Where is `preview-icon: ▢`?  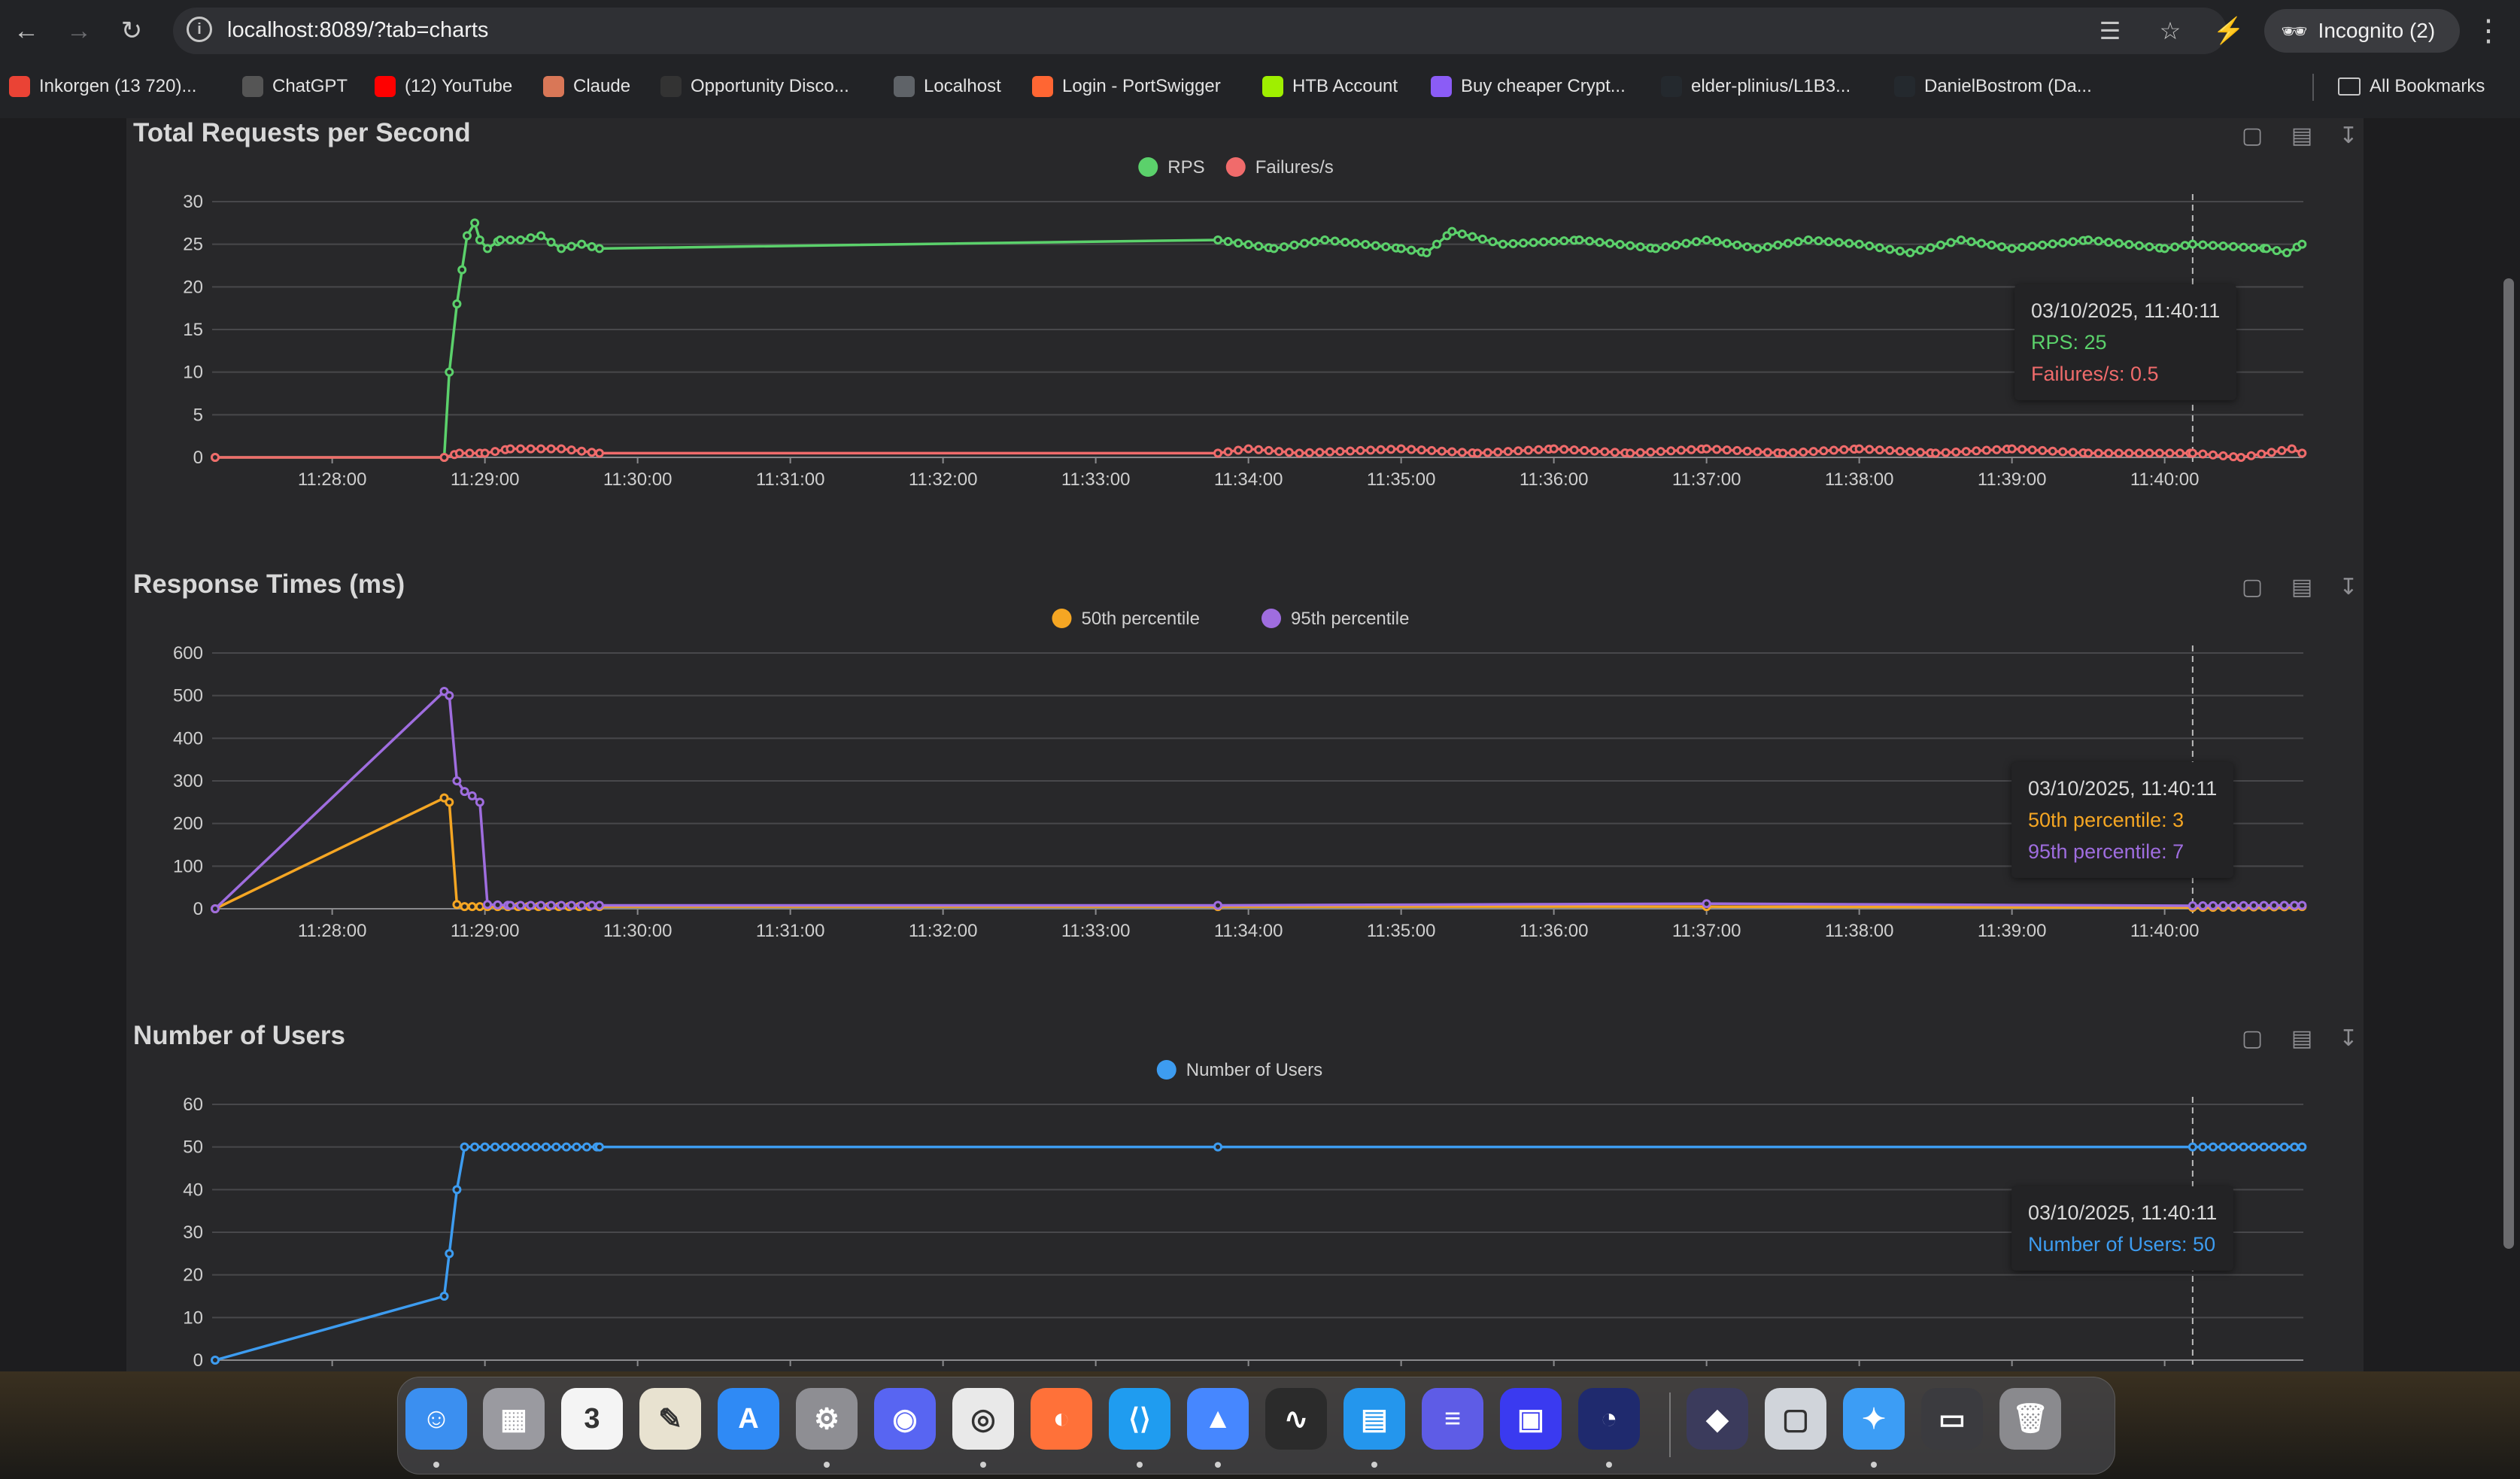
preview-icon: ▢ is located at coordinates (1795, 1419).